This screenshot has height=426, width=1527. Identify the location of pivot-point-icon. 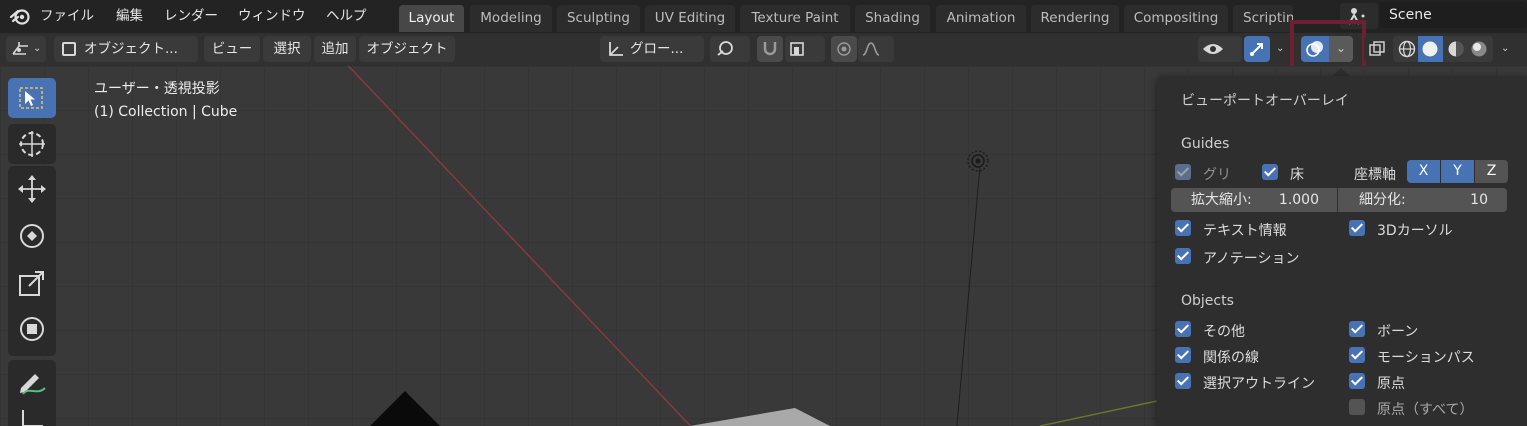
(725, 48).